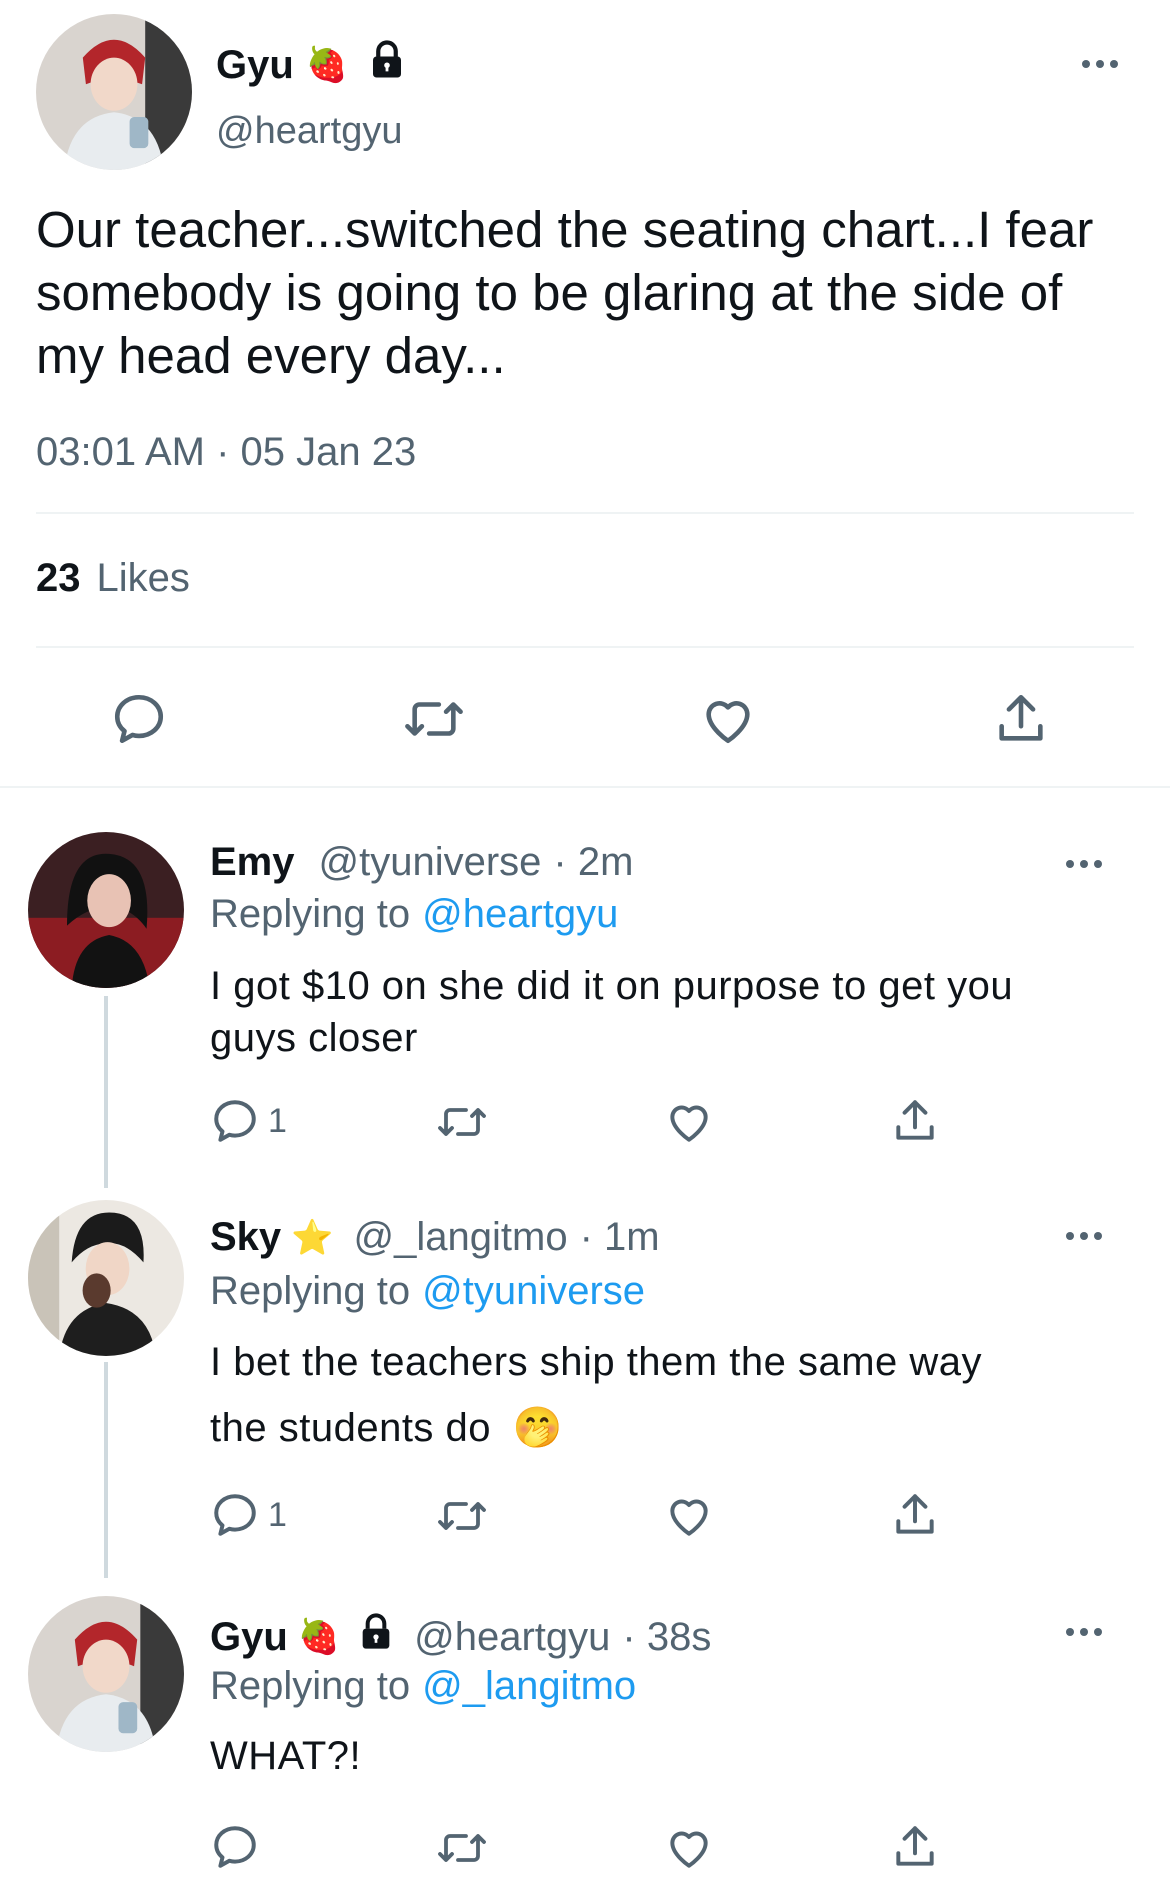 This screenshot has width=1170, height=1898. I want to click on reply-handle: @_langitmo, so click(461, 1237).